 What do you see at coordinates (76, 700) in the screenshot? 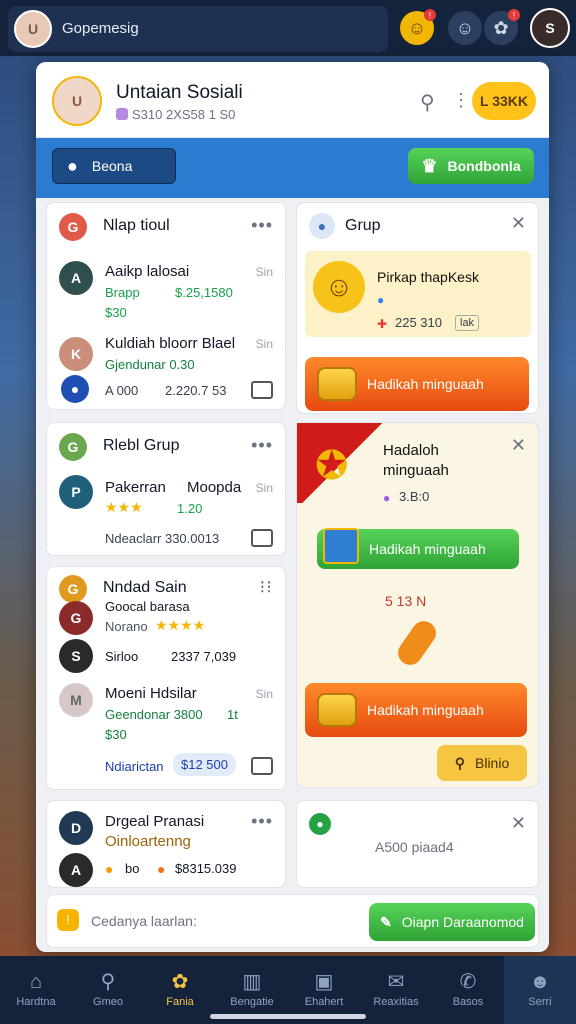
I see `avatar: M` at bounding box center [76, 700].